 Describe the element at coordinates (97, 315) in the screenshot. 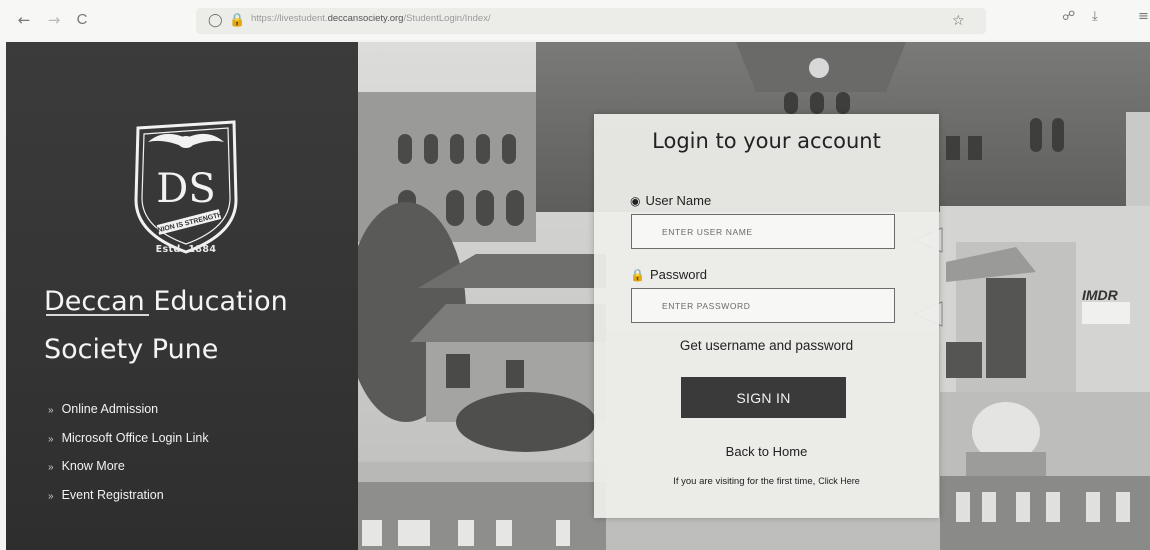

I see `org-name-divider` at that location.